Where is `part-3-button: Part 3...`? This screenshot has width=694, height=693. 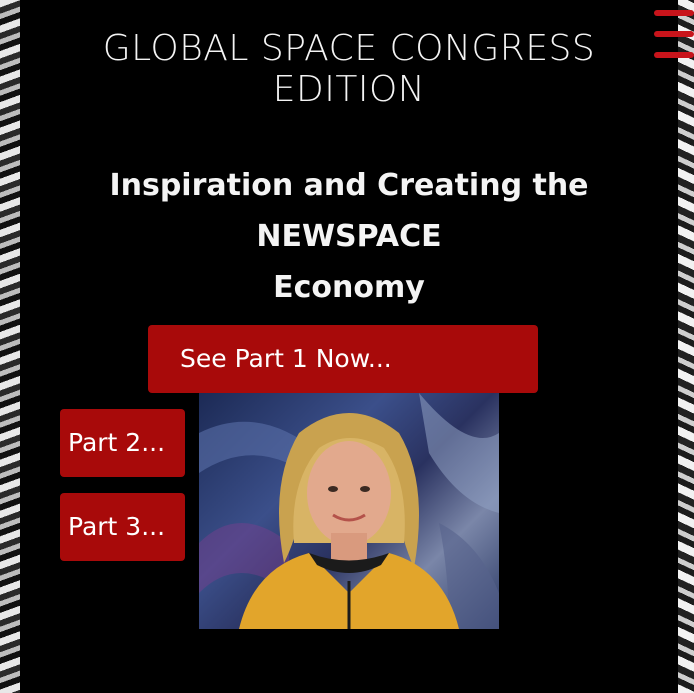
part-3-button: Part 3... is located at coordinates (122, 527).